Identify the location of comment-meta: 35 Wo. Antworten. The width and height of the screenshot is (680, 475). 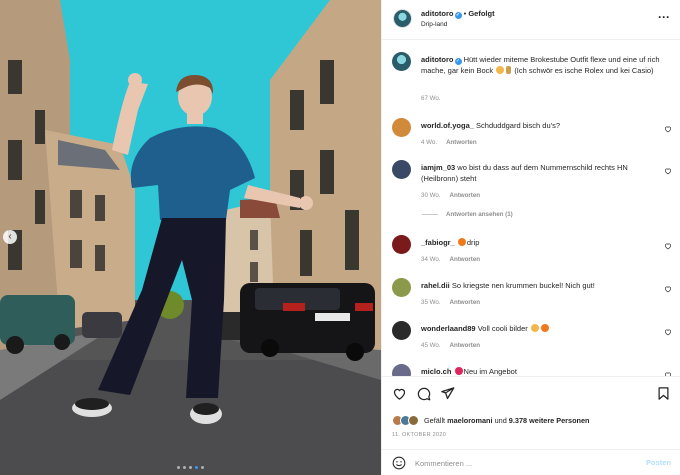
(450, 302).